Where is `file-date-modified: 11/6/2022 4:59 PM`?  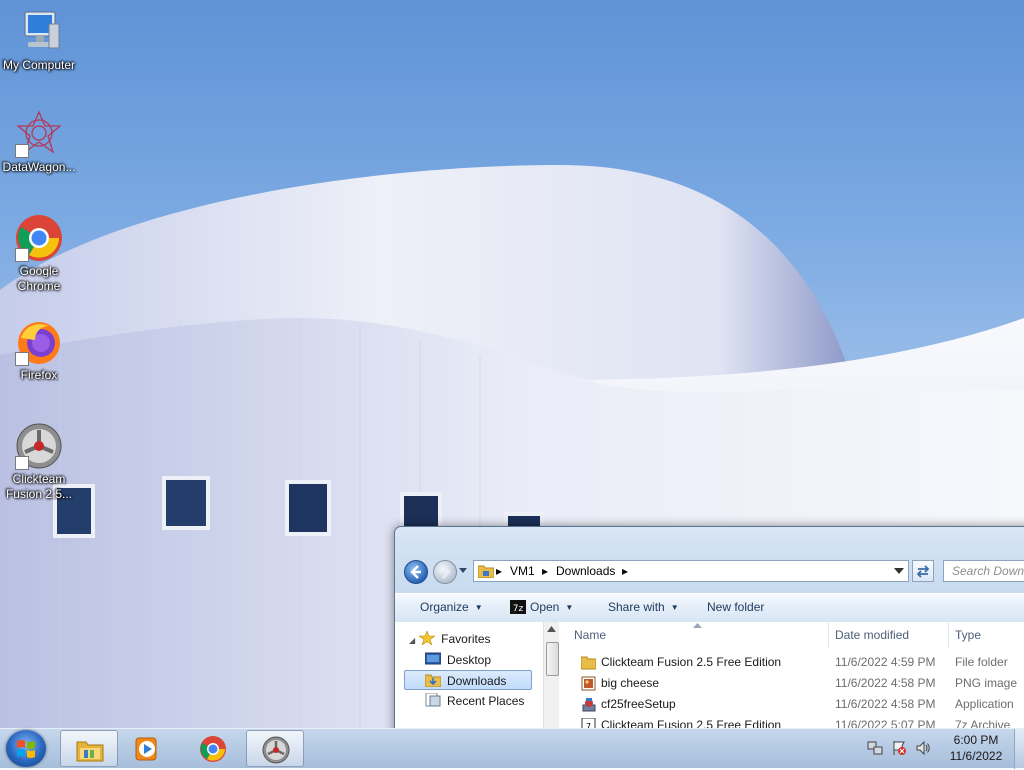 file-date-modified: 11/6/2022 4:59 PM is located at coordinates (885, 662).